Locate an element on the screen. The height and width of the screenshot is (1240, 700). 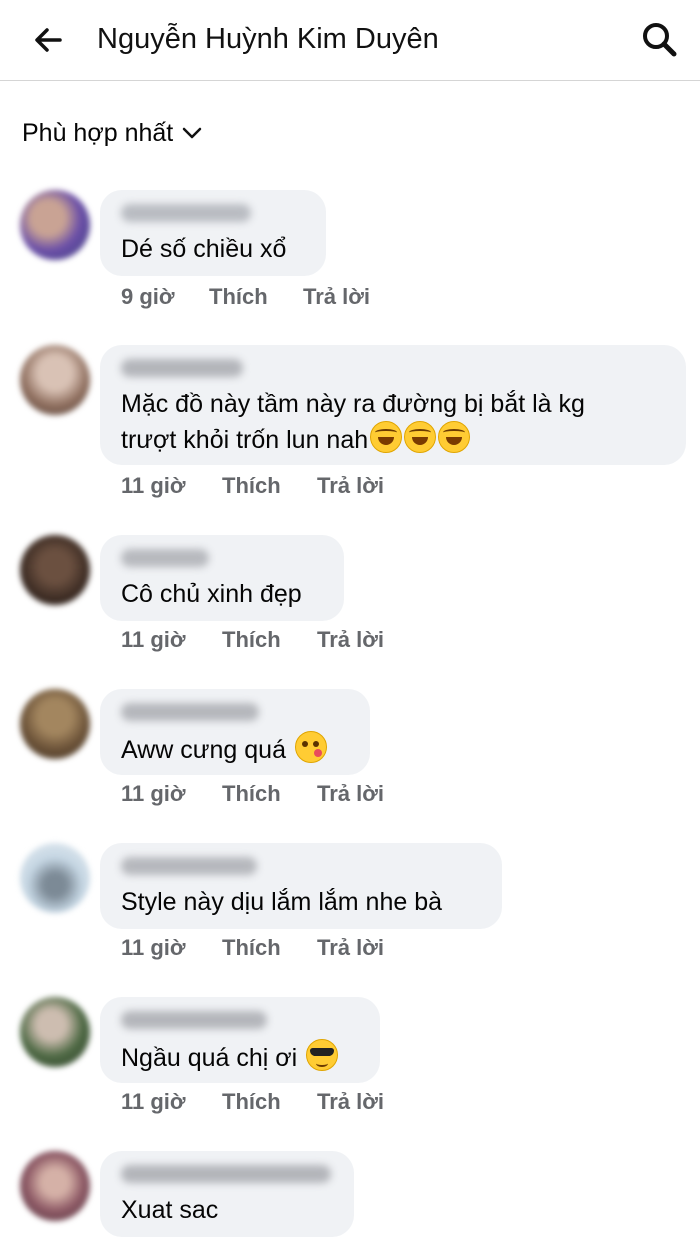
sort-dropdown: Phù hợp nhất is located at coordinates (112, 133).